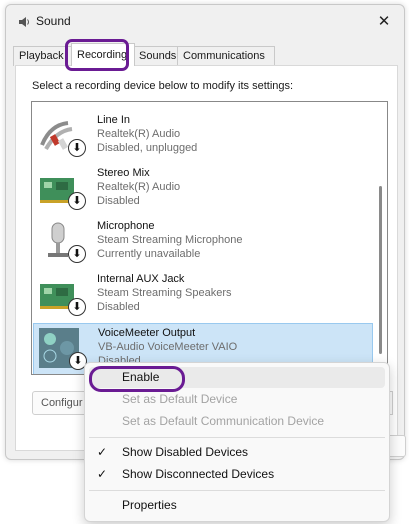  I want to click on configure-button: Configur, so click(62, 403).